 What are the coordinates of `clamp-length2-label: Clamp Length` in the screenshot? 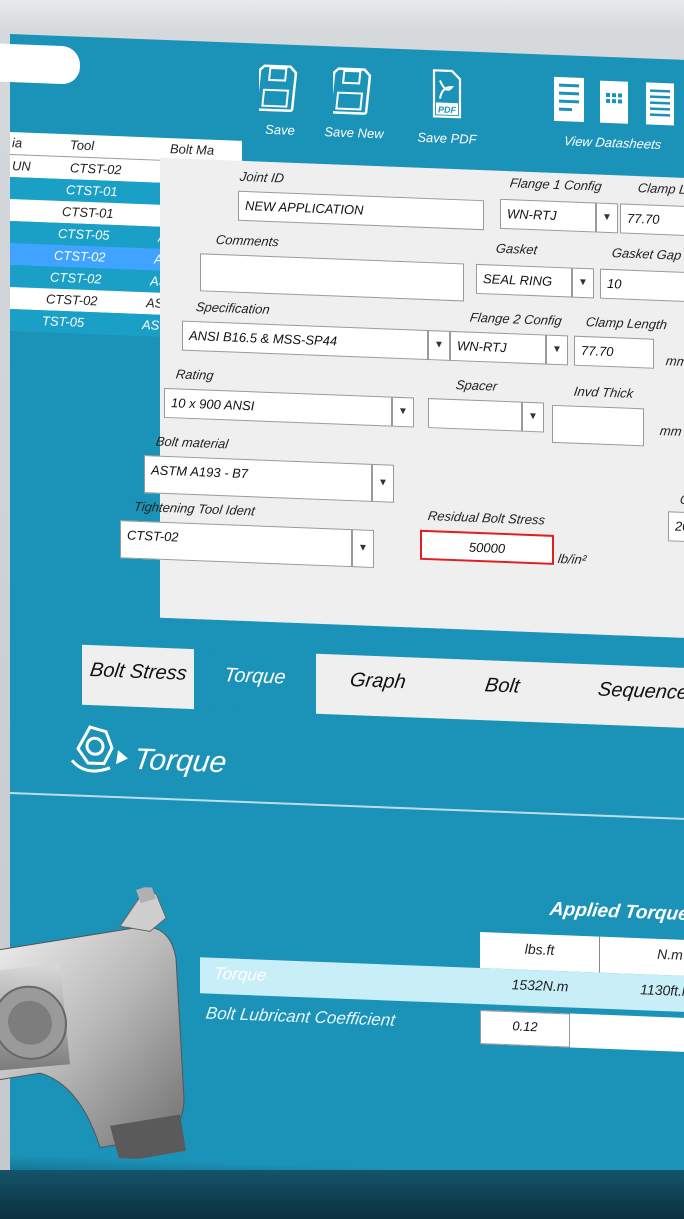 It's located at (626, 323).